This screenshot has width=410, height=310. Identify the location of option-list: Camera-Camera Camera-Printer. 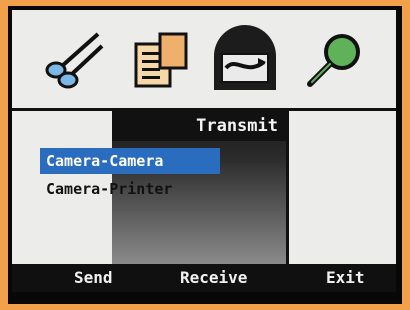
(130, 176).